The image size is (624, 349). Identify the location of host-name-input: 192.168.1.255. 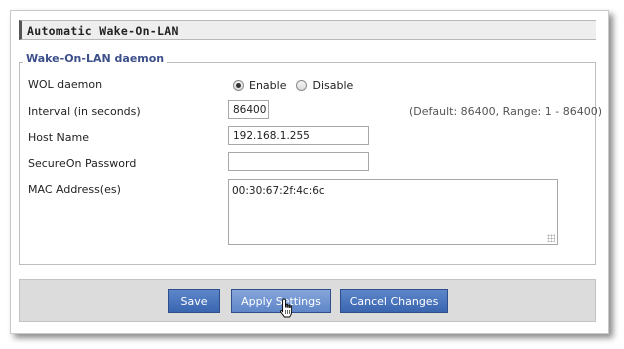
(298, 135).